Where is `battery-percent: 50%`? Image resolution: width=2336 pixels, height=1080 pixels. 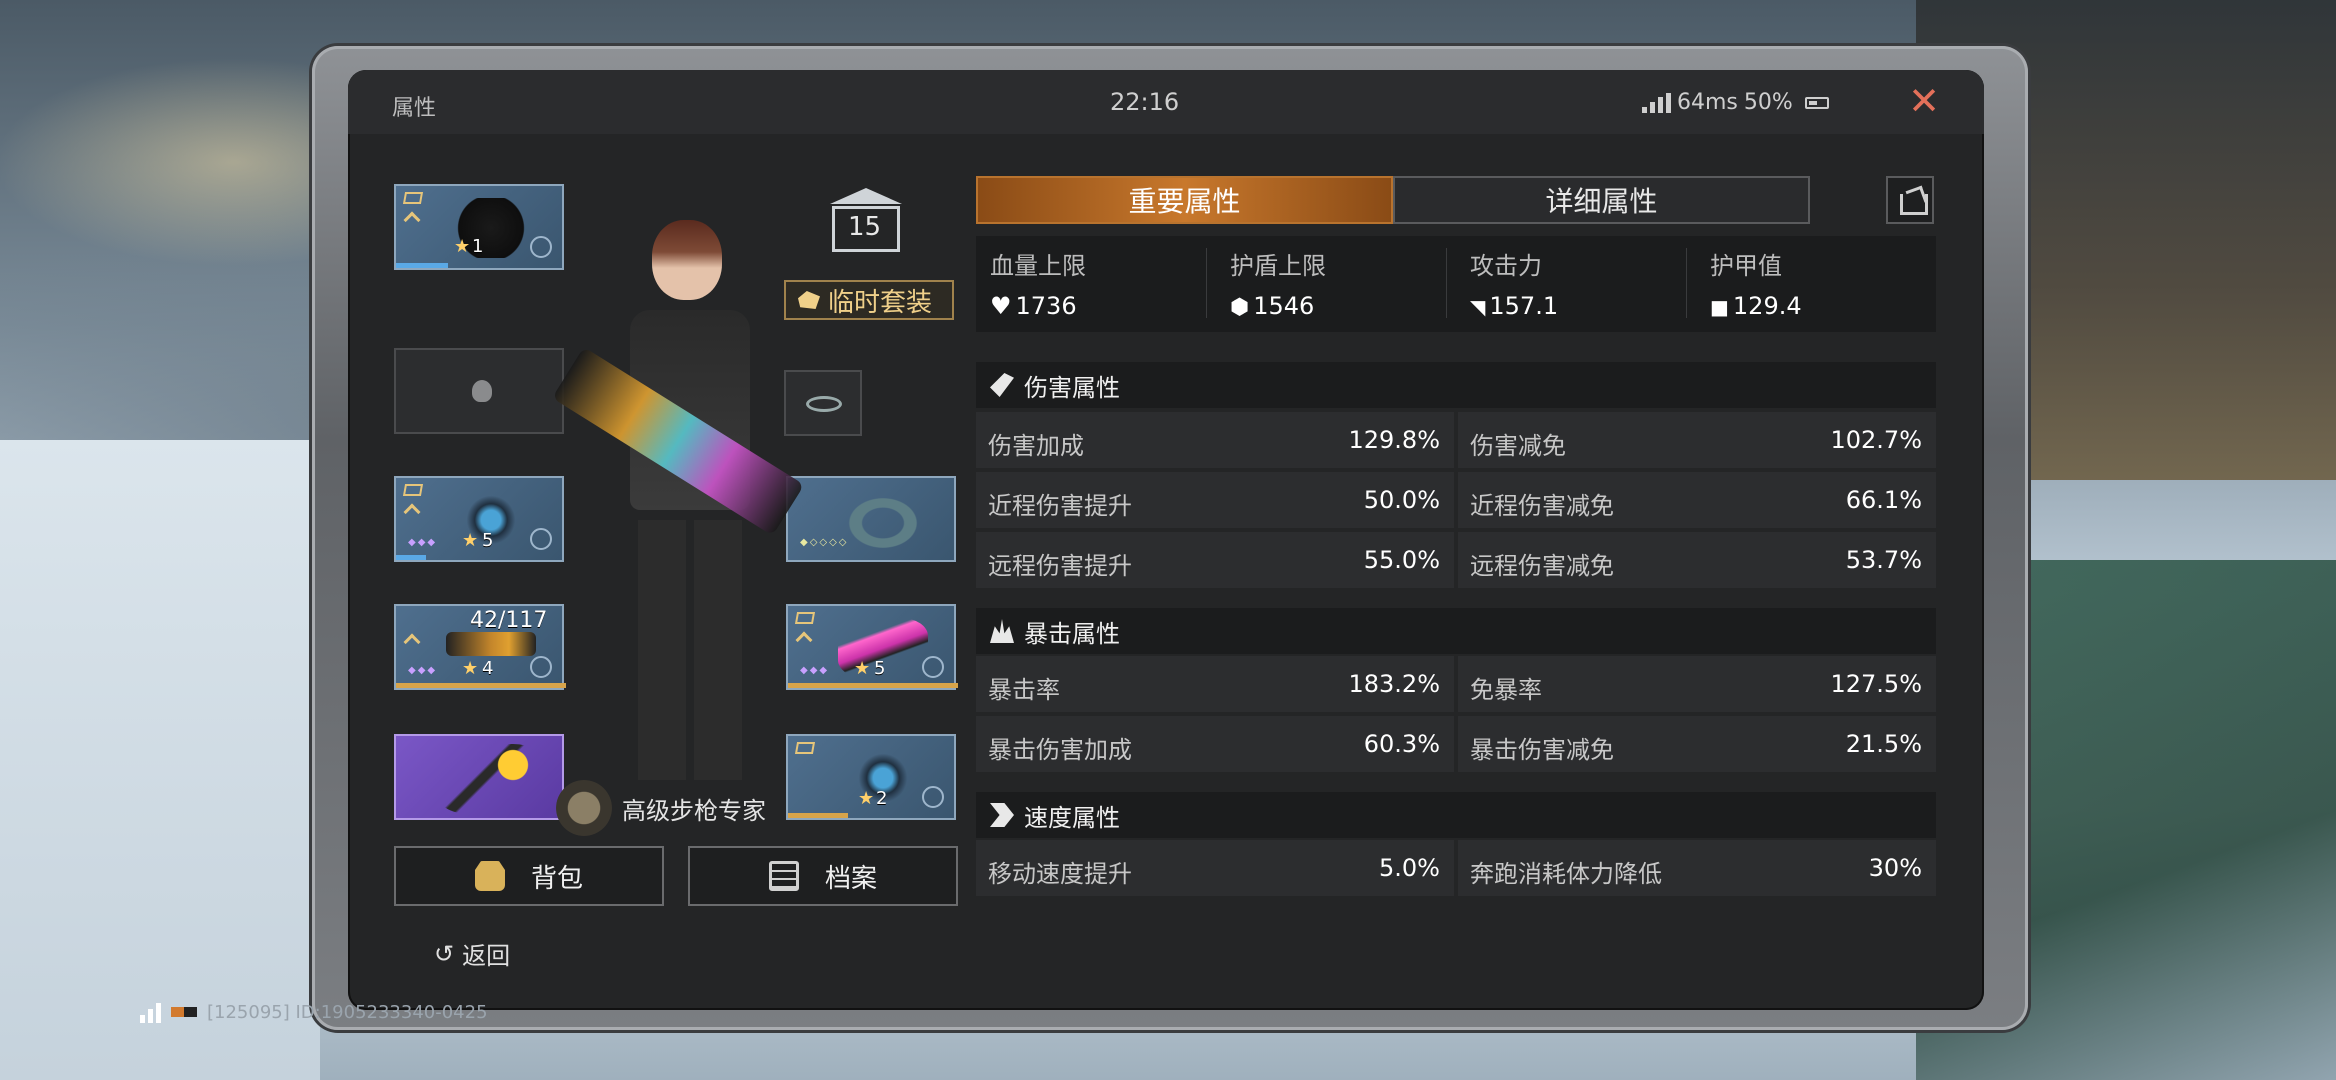
battery-percent: 50% is located at coordinates (1768, 102).